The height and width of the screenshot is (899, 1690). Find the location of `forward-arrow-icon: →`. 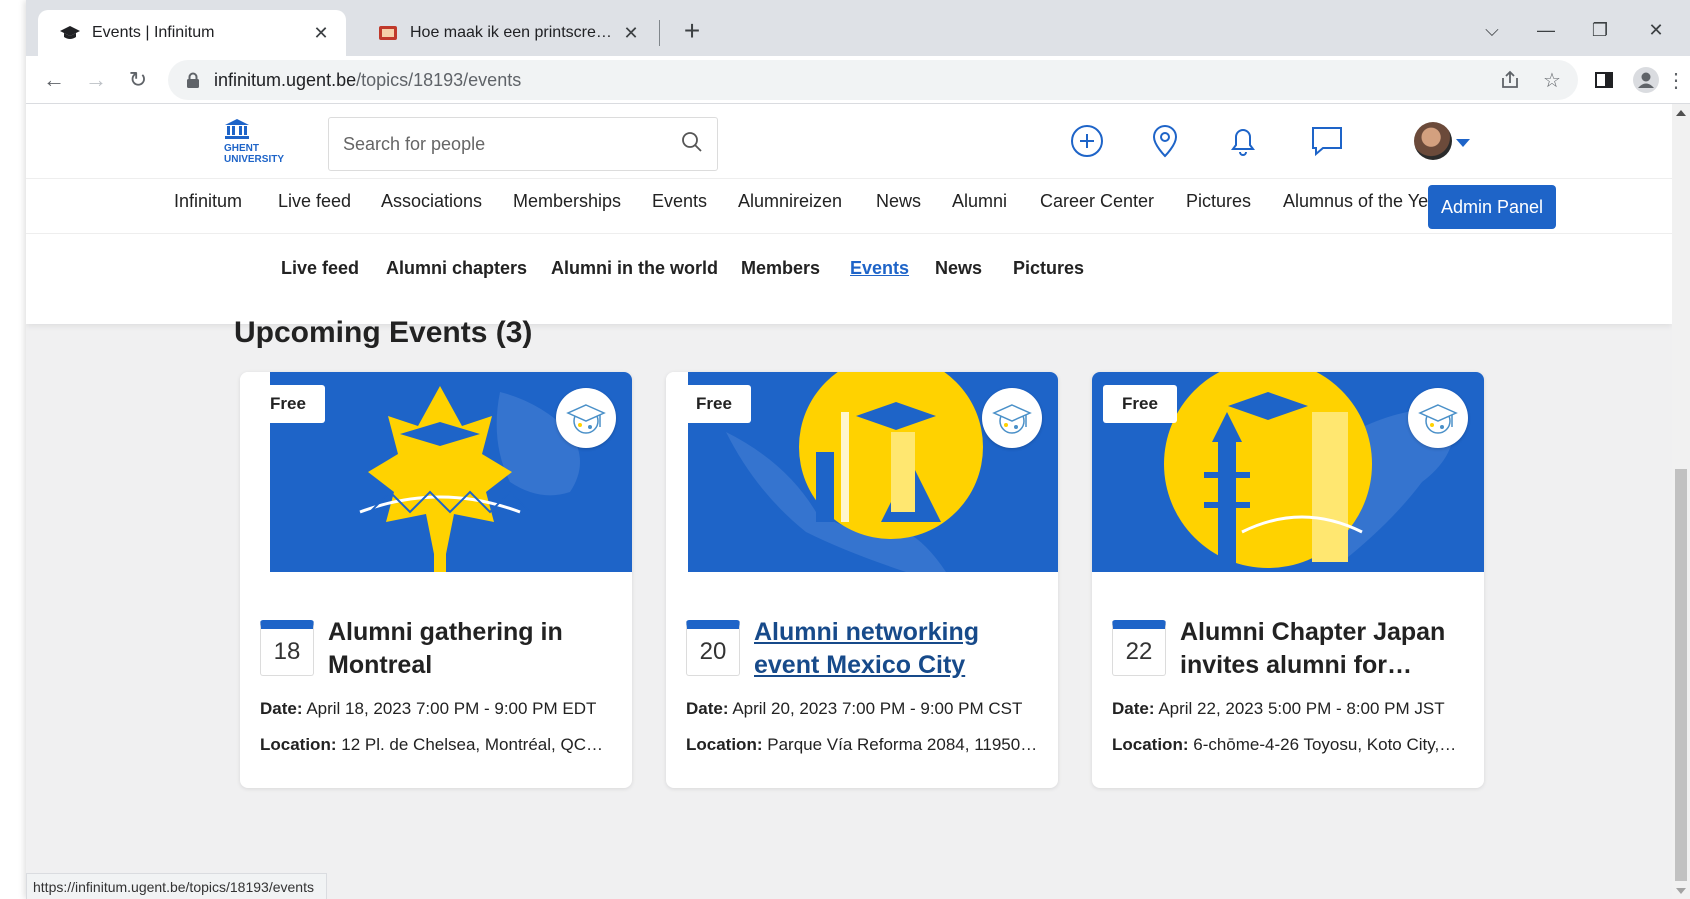

forward-arrow-icon: → is located at coordinates (96, 80).